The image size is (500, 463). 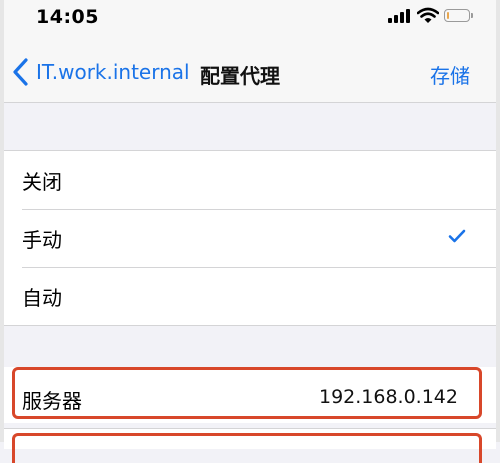 I want to click on server-label: 服务器, so click(x=52, y=401).